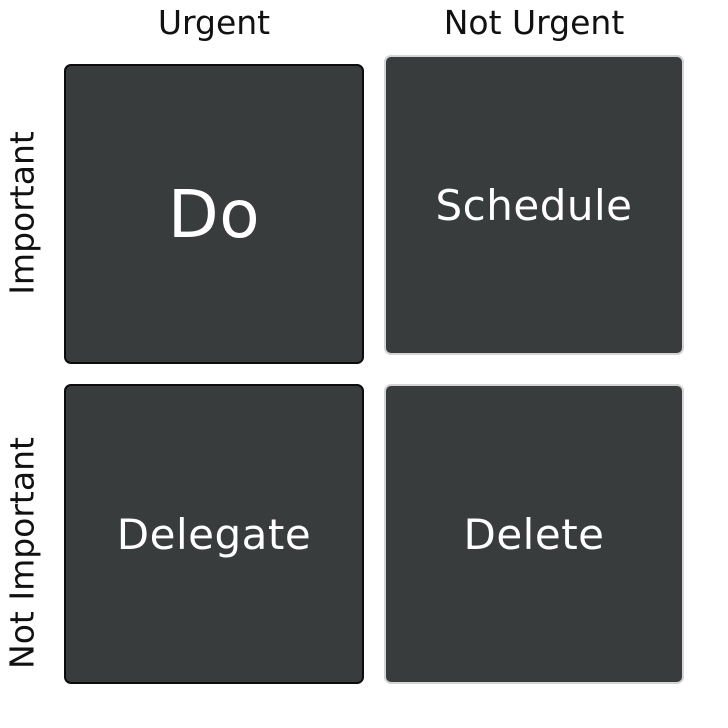  I want to click on quadrant-do-label: Do, so click(214, 214).